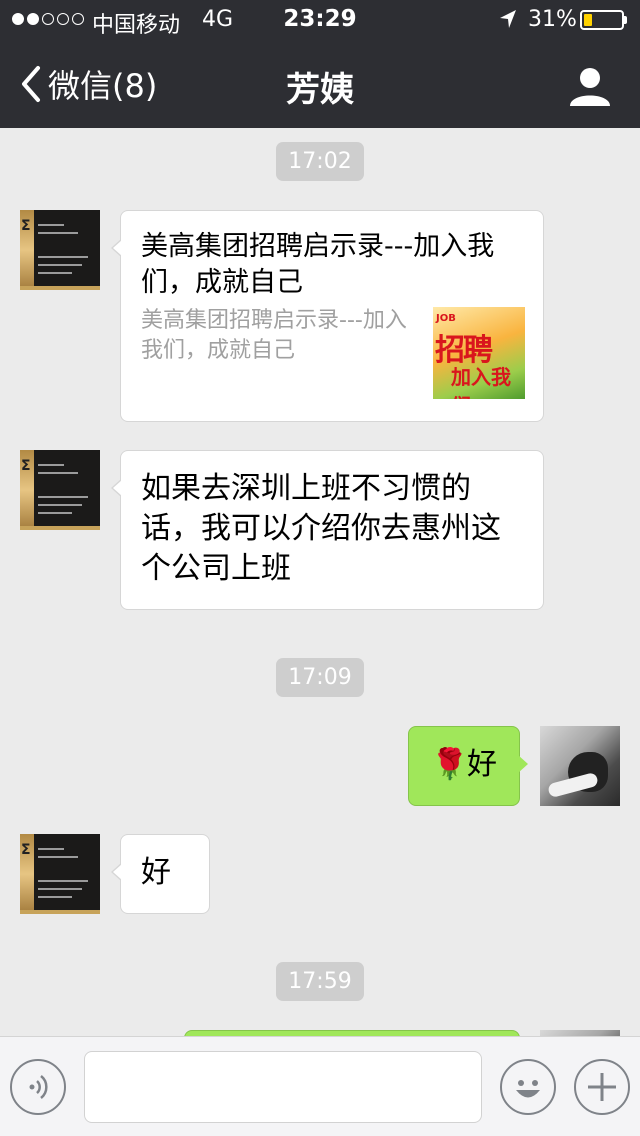 The width and height of the screenshot is (640, 1136). I want to click on battery-percent: 31%, so click(552, 19).